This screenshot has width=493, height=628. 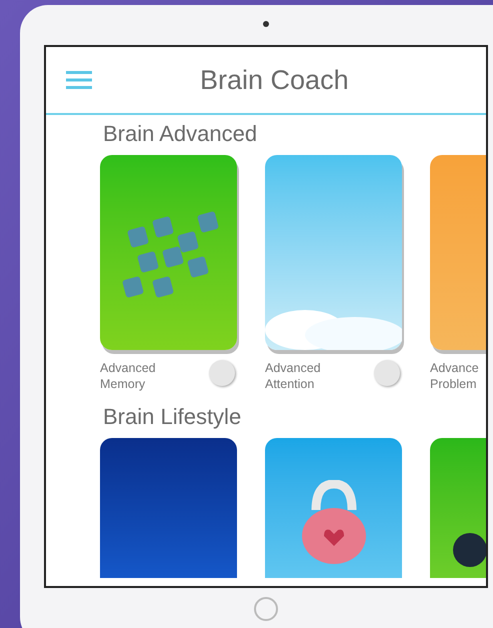 I want to click on card-label: Advance Problem, so click(x=455, y=376).